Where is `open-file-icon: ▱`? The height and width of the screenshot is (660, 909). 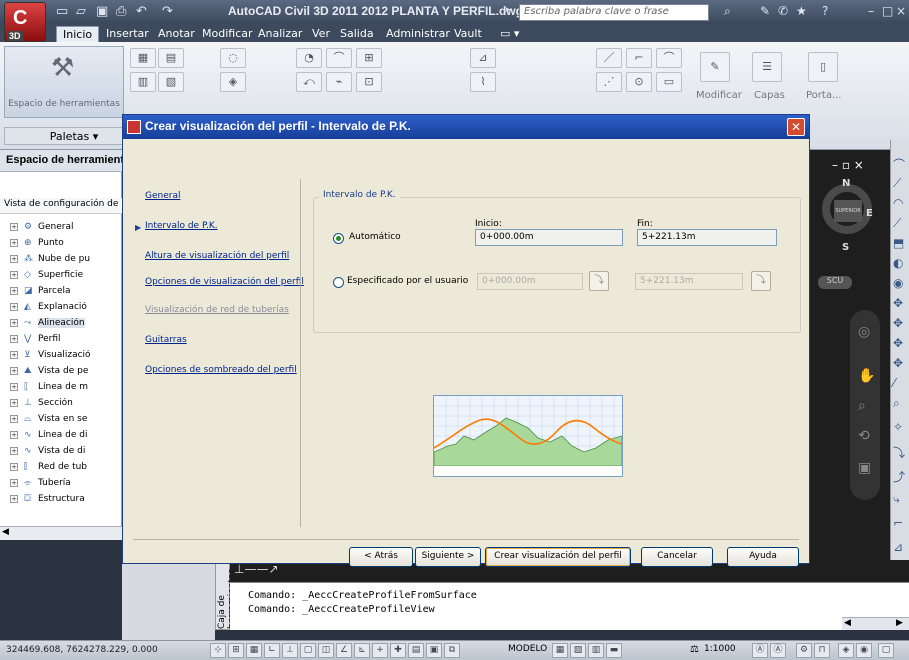 open-file-icon: ▱ is located at coordinates (81, 11).